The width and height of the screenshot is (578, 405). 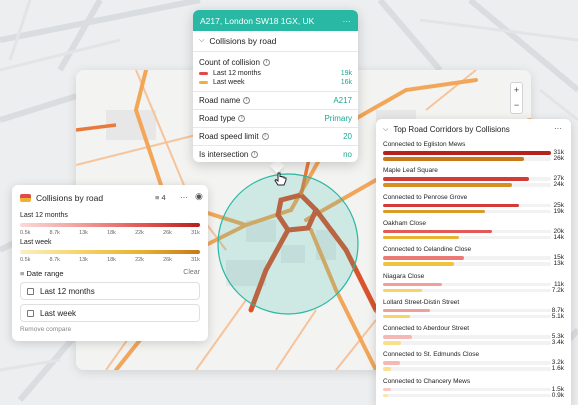 What do you see at coordinates (184, 197) in the screenshot?
I see `legend-more-icon: ···` at bounding box center [184, 197].